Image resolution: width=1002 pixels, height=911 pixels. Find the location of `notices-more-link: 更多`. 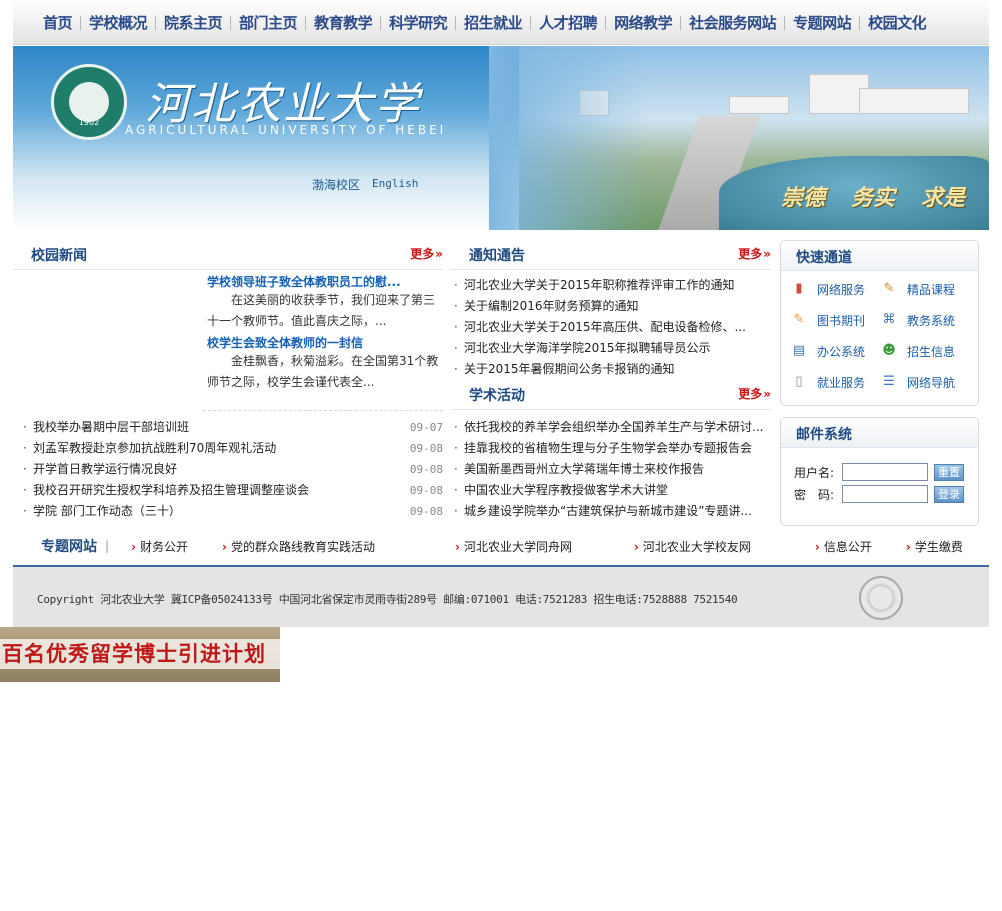

notices-more-link: 更多 is located at coordinates (754, 253).